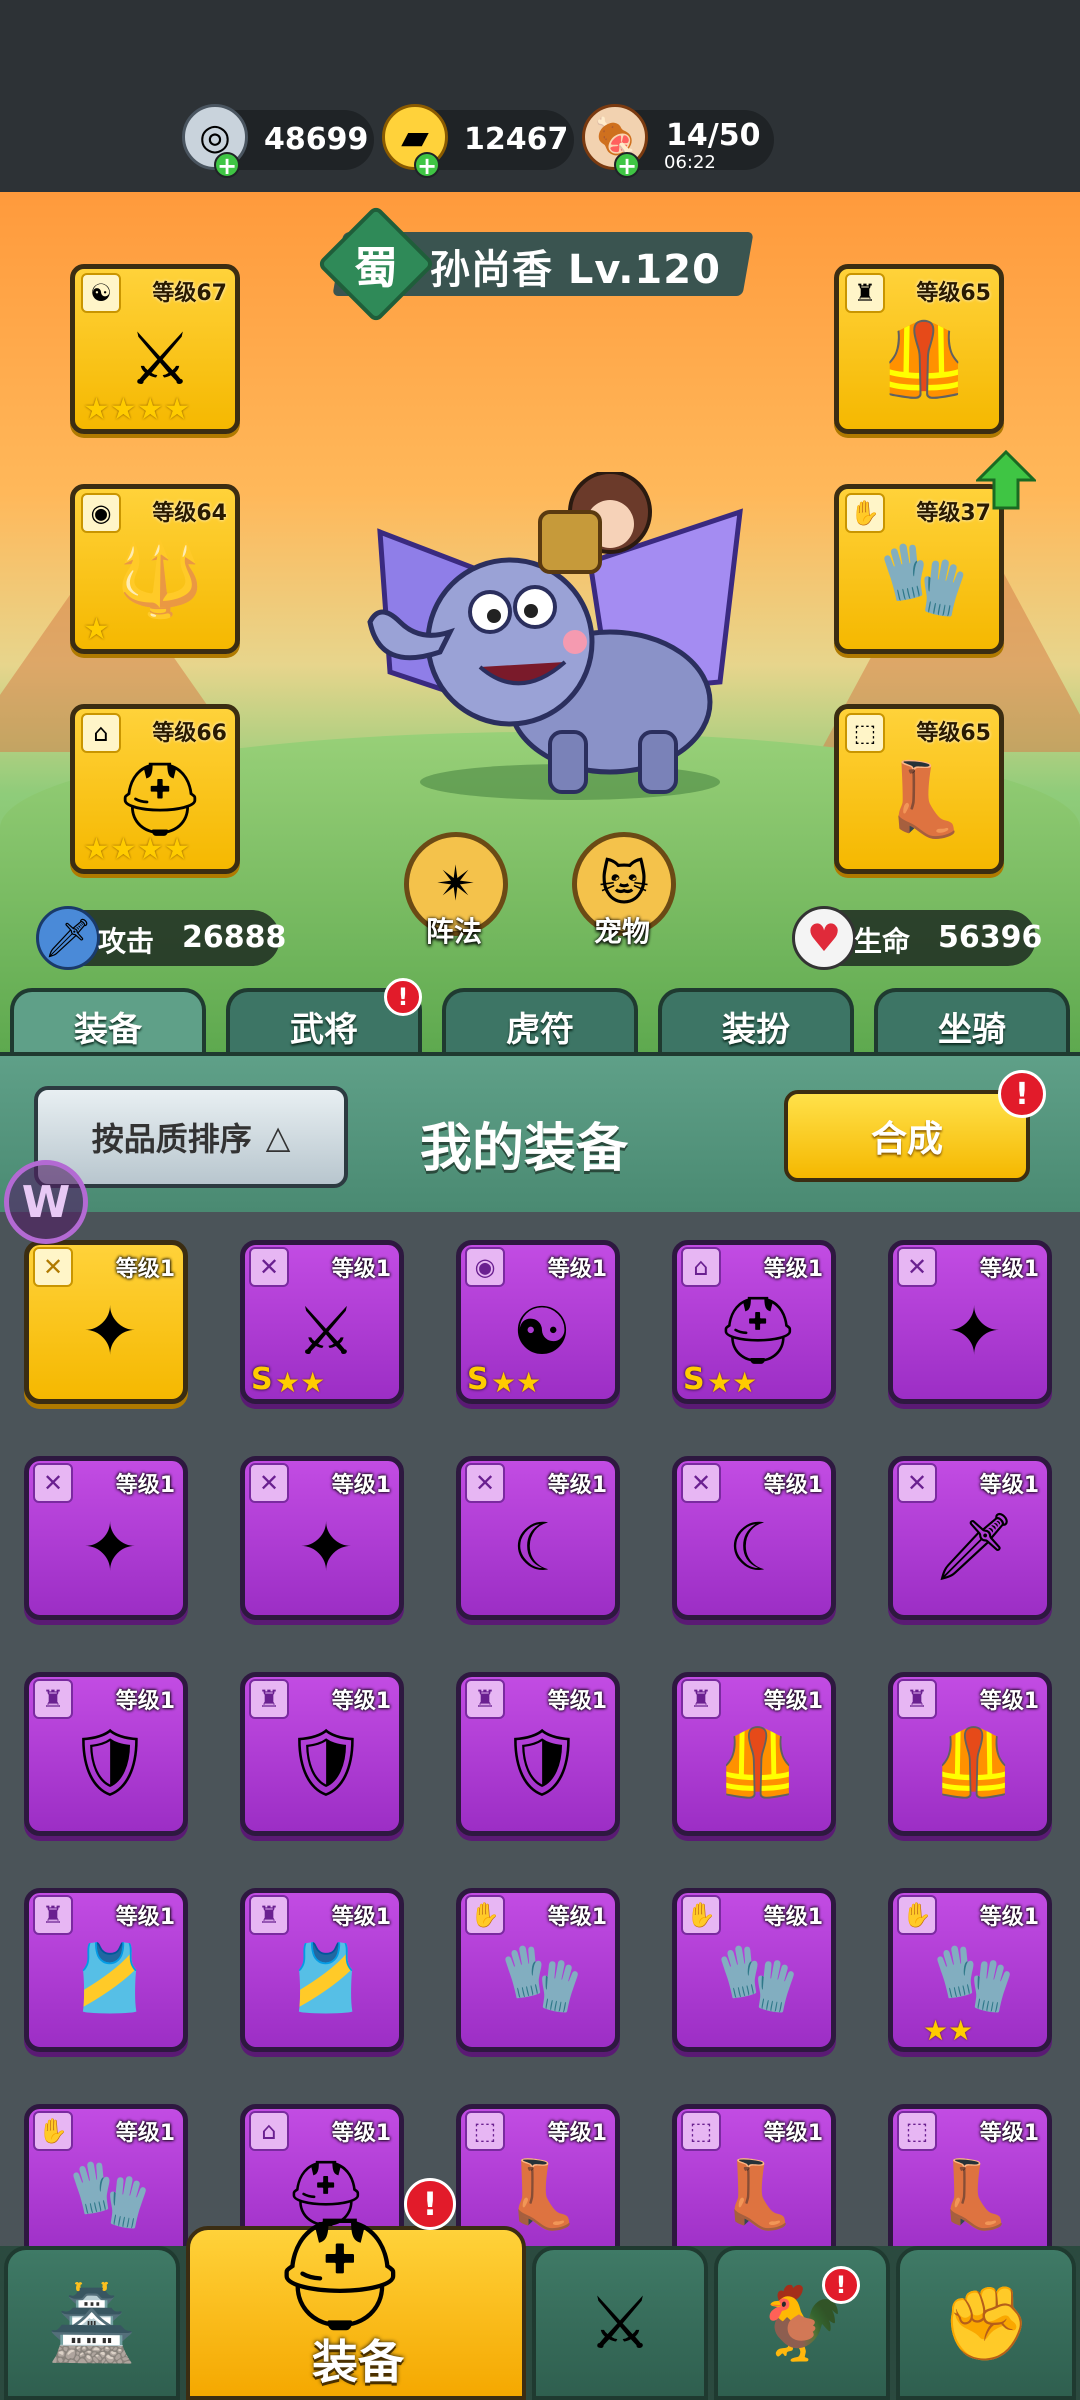 Image resolution: width=1080 pixels, height=2400 pixels. What do you see at coordinates (278, 141) in the screenshot?
I see `silver-resource: ◎ + 48699` at bounding box center [278, 141].